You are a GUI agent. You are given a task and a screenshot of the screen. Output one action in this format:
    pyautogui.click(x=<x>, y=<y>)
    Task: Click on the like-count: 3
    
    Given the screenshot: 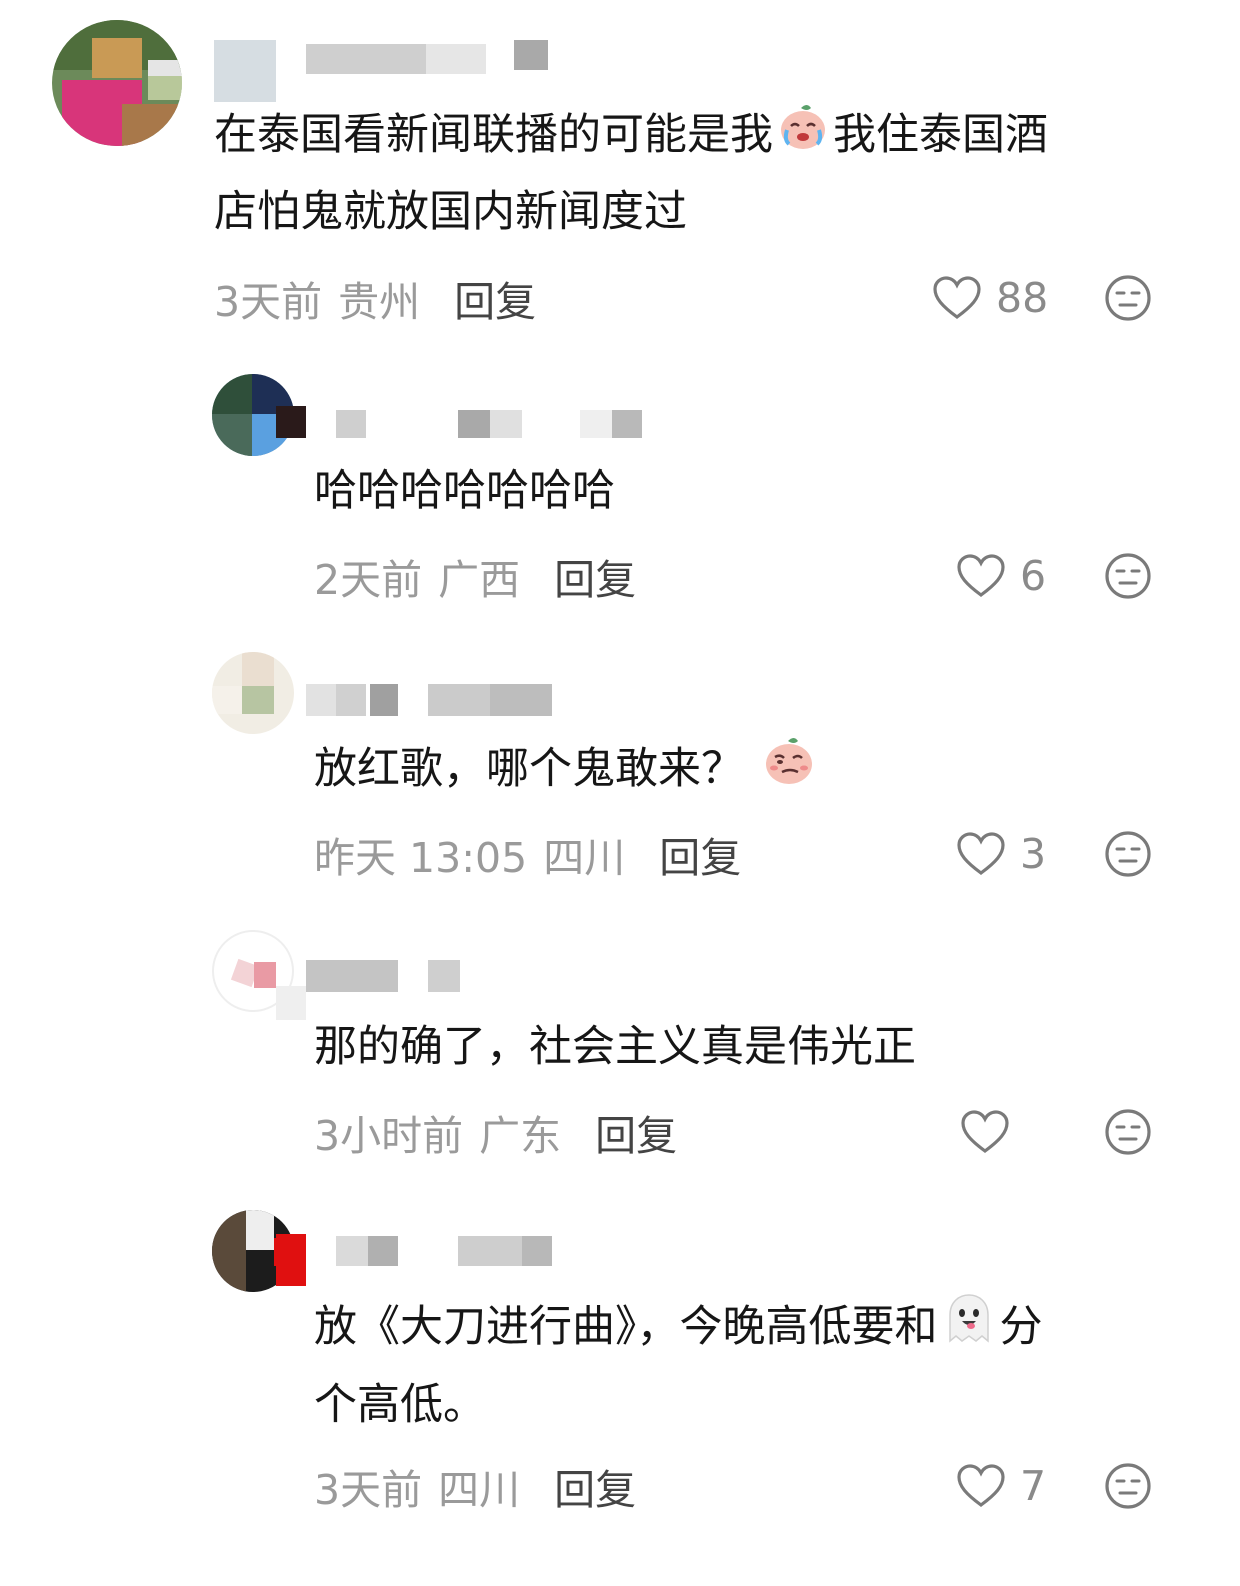 What is the action you would take?
    pyautogui.click(x=1033, y=854)
    